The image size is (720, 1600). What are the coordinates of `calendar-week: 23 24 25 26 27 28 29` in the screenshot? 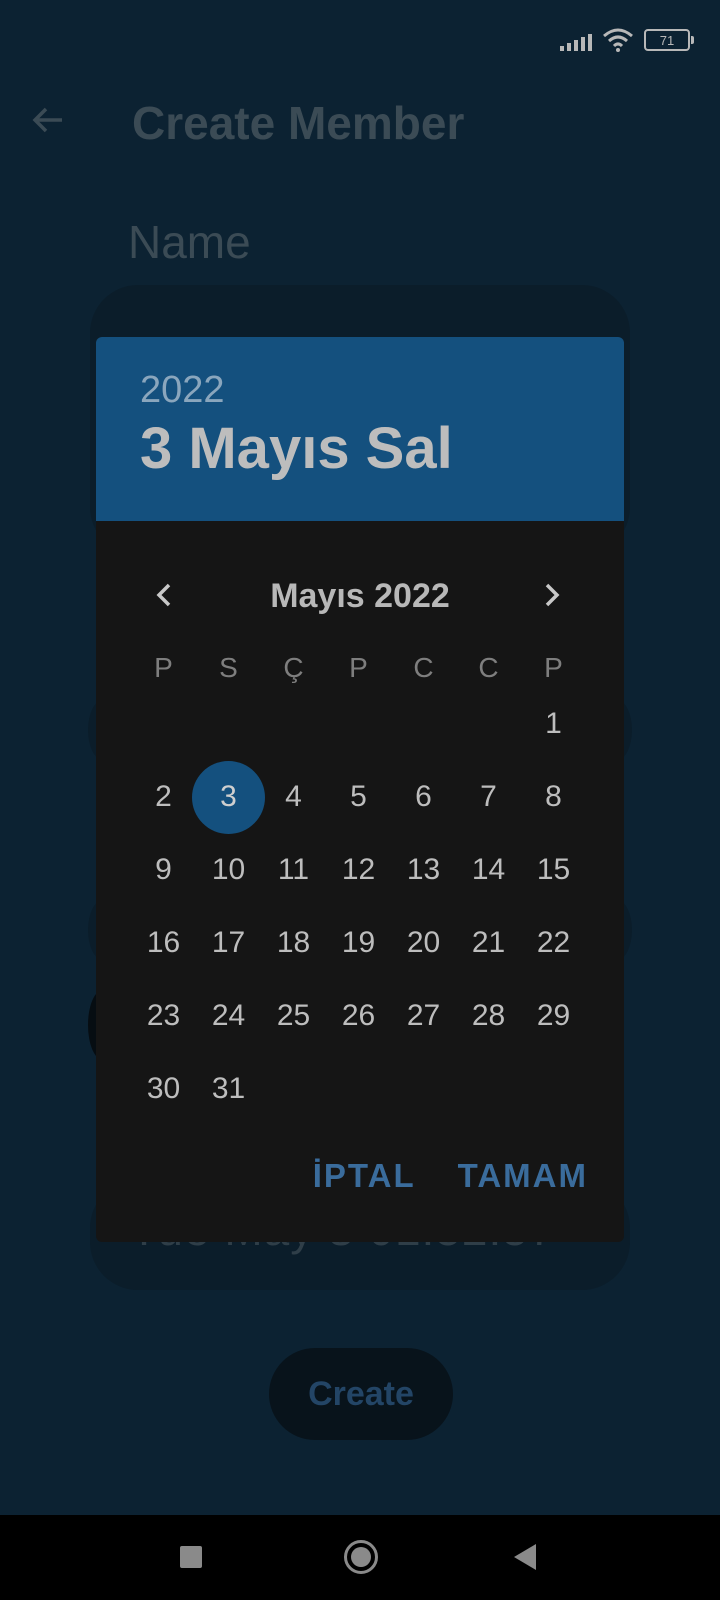 It's located at (358, 1016).